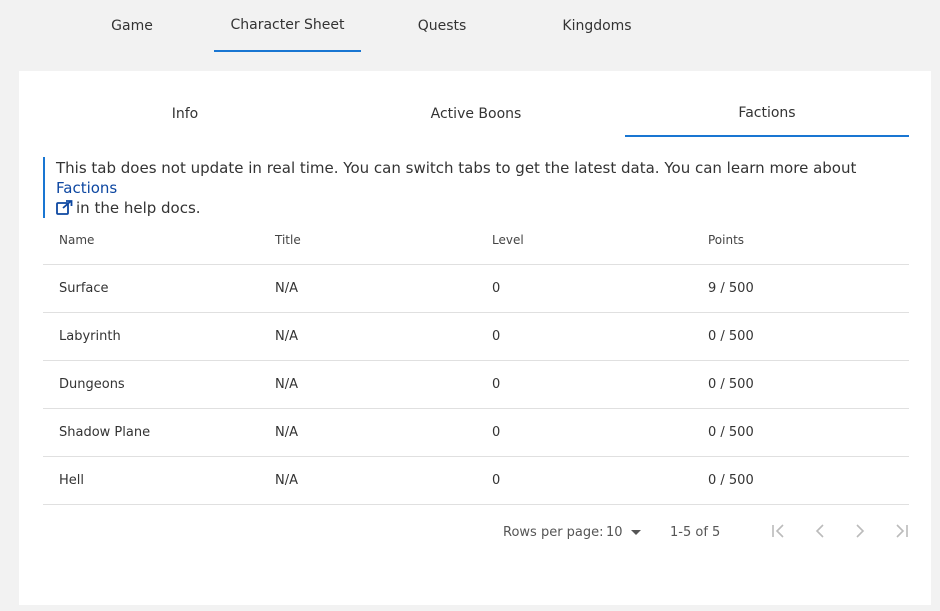 Image resolution: width=940 pixels, height=611 pixels. I want to click on previous-page-button, so click(820, 533).